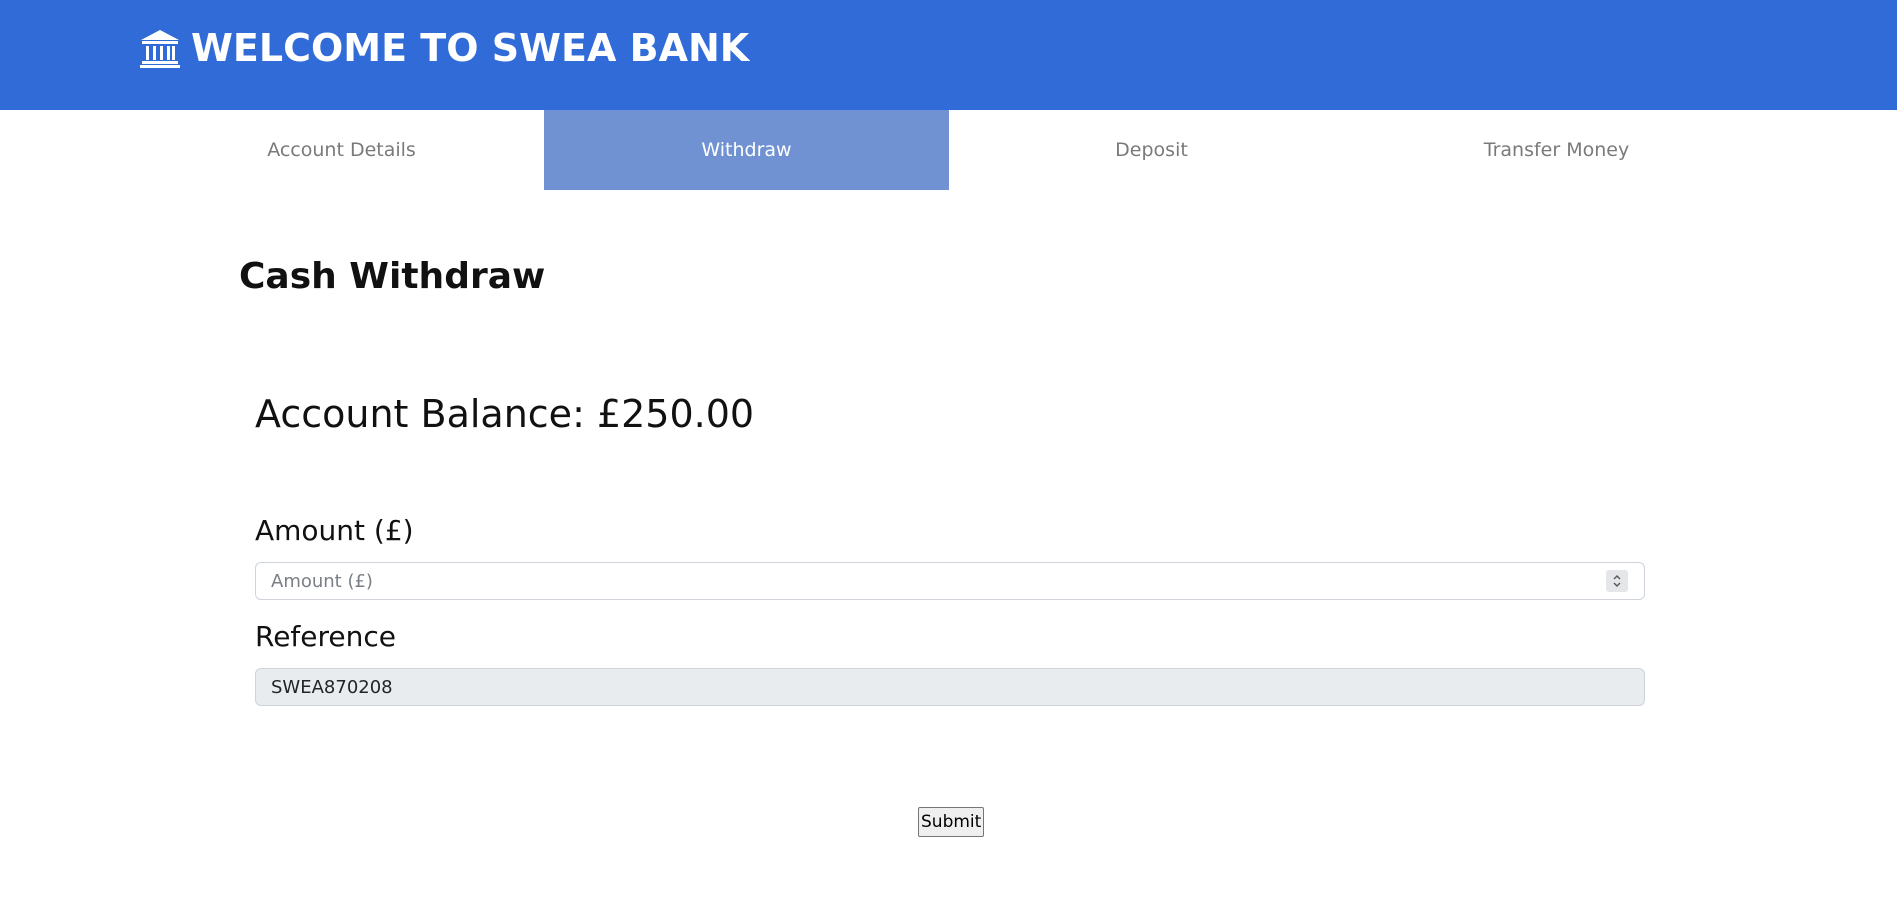  What do you see at coordinates (505, 414) in the screenshot?
I see `account-balance: Account Balance: £250.00` at bounding box center [505, 414].